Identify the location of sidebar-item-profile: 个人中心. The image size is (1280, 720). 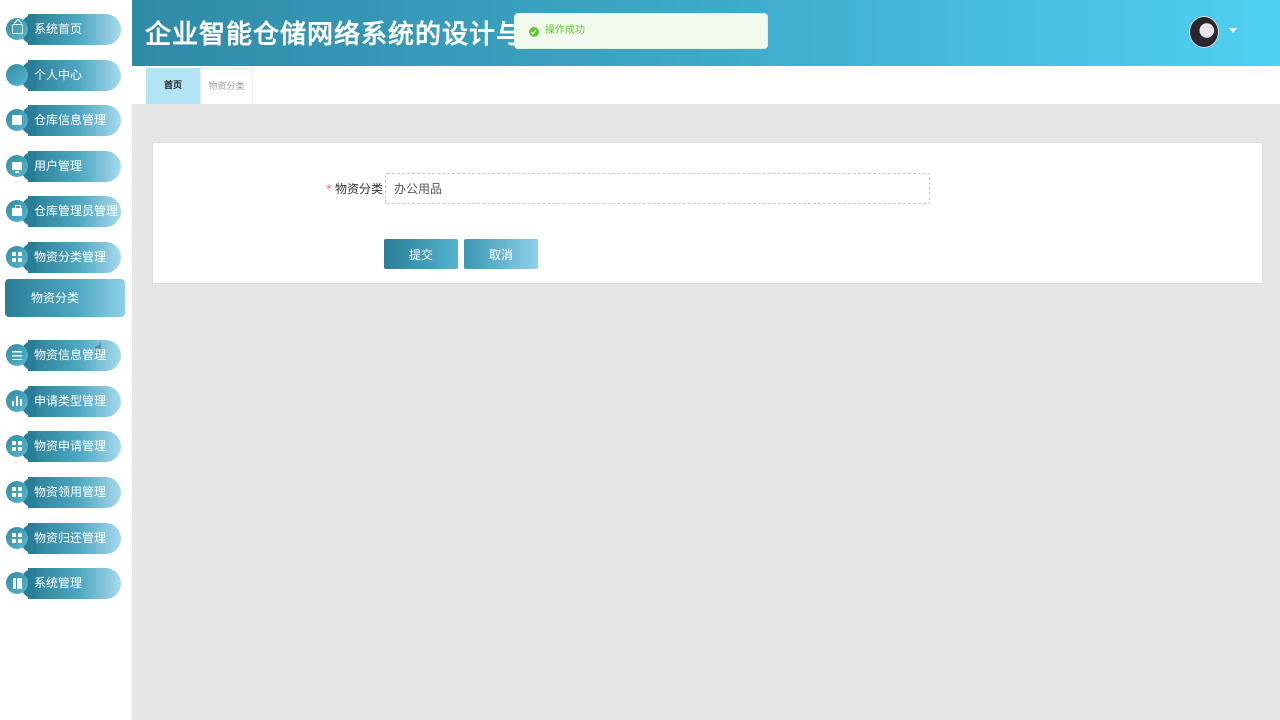
(86, 138).